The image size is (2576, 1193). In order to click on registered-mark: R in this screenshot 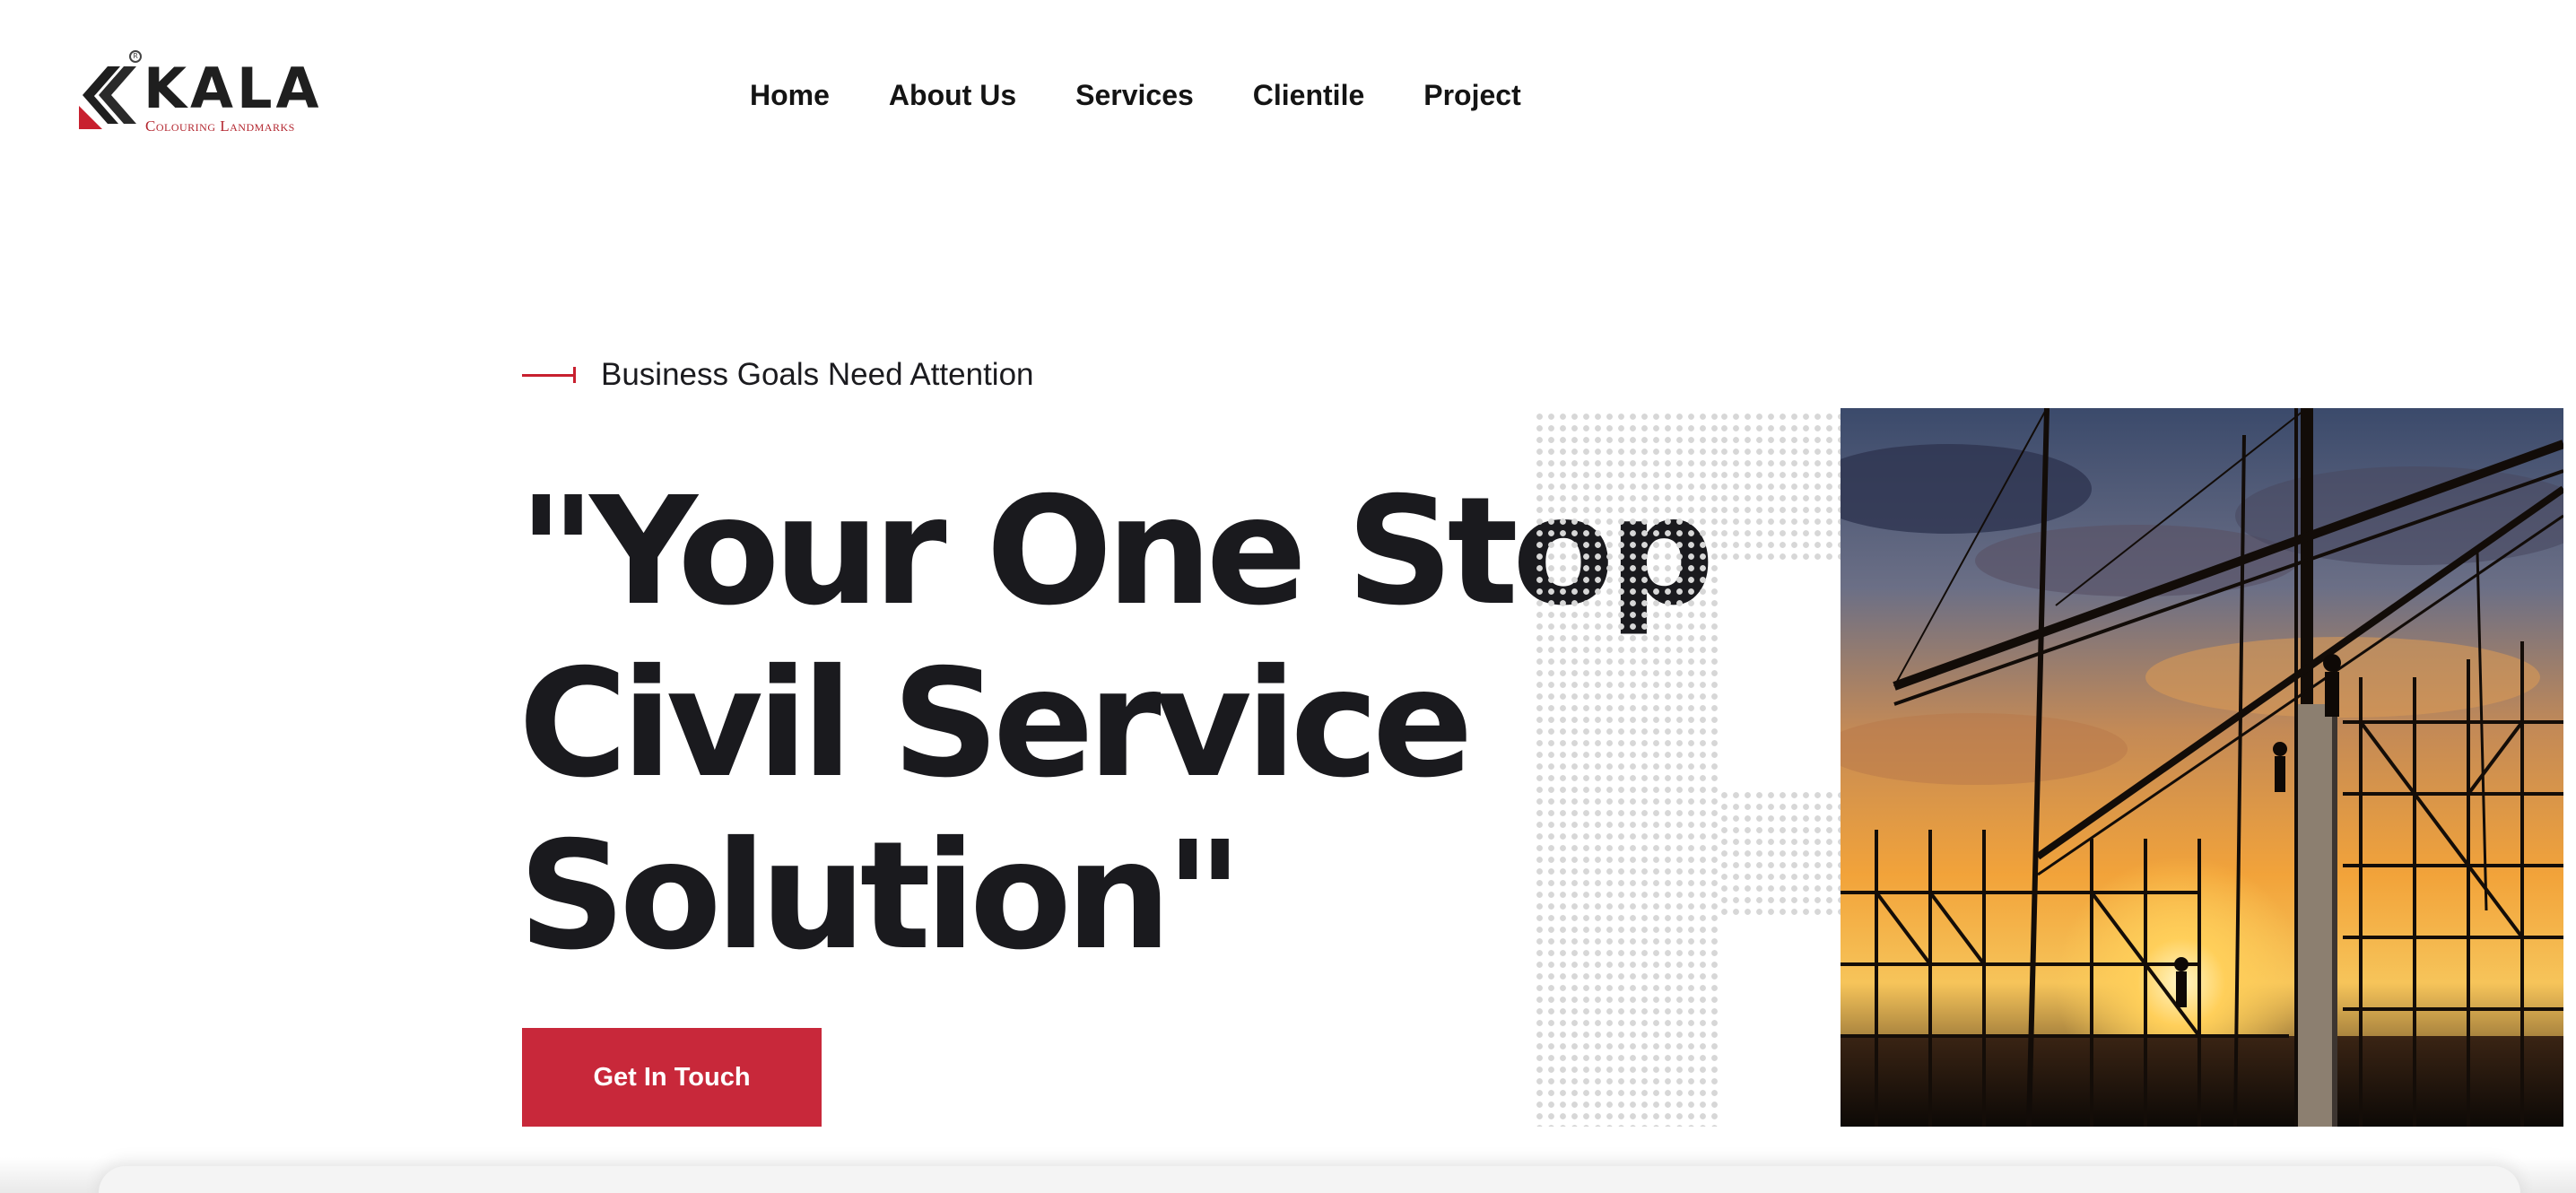, I will do `click(135, 57)`.